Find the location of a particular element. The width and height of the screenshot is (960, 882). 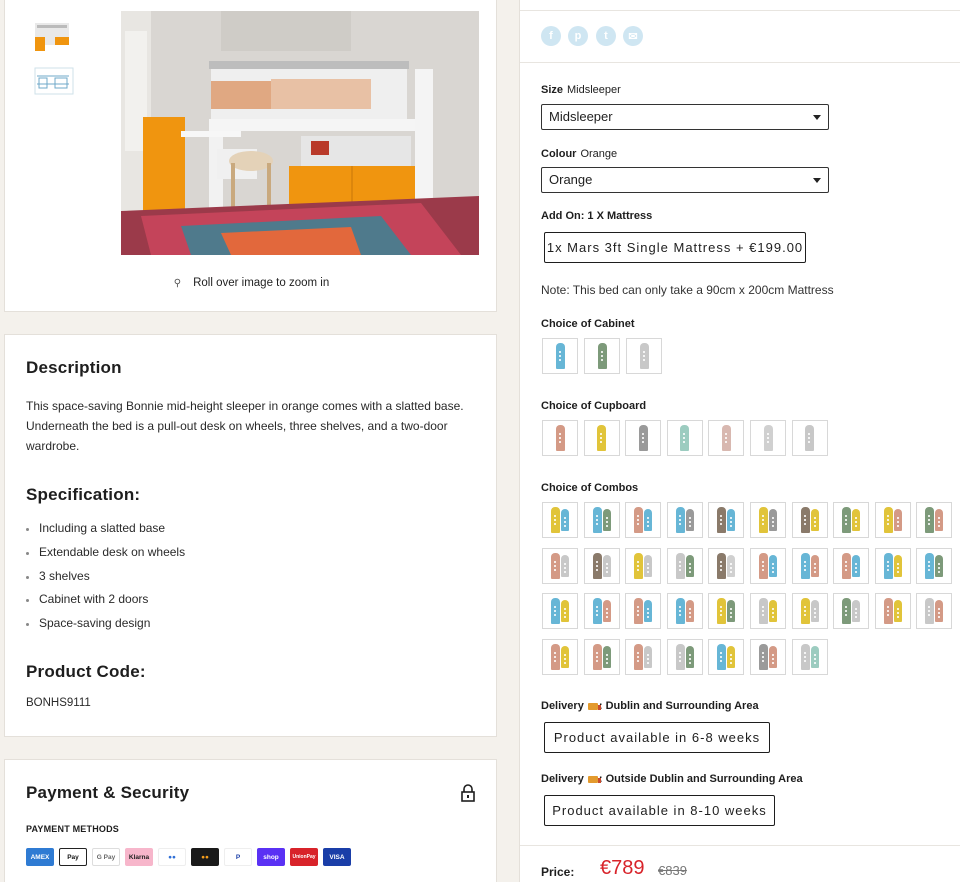

mastercard-icon: ●● is located at coordinates (205, 857).